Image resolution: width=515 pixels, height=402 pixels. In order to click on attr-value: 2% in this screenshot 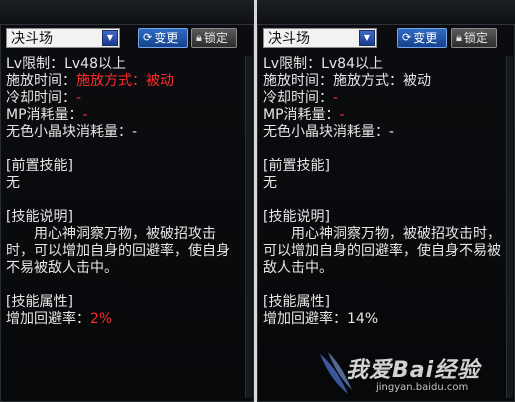, I will do `click(101, 319)`.